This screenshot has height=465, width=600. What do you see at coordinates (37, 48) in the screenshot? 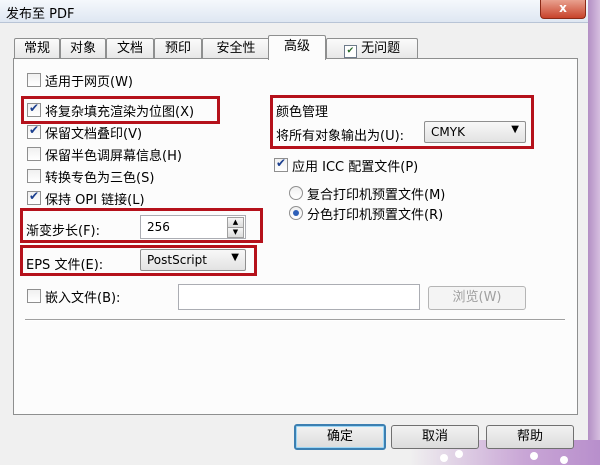
I see `tab-general: 常规` at bounding box center [37, 48].